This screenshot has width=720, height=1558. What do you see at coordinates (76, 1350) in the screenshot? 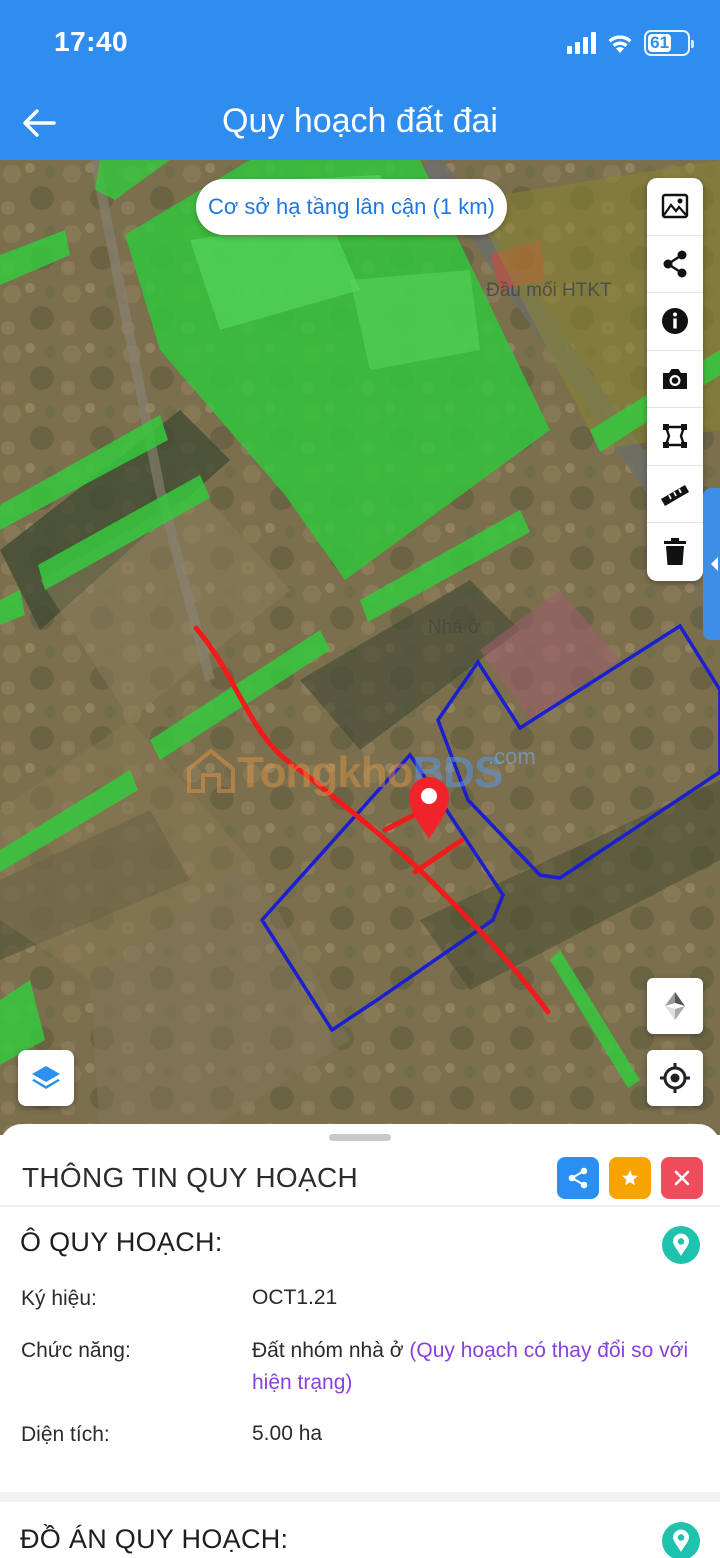
I see `function-label: Chức năng:` at bounding box center [76, 1350].